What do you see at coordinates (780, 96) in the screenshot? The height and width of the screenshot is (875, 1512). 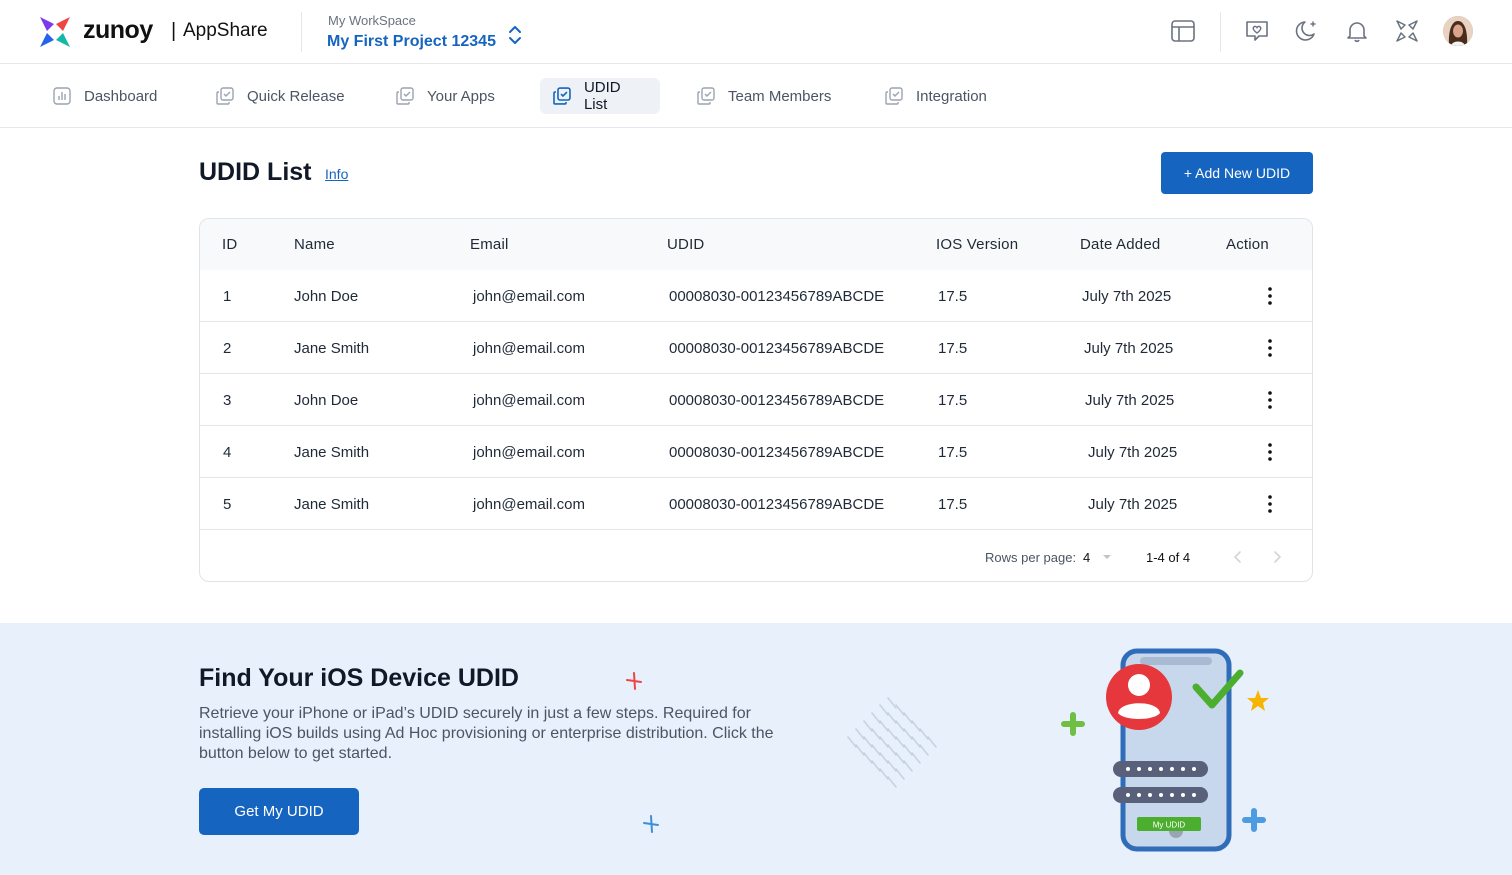 I see `tab-label: Team Members` at bounding box center [780, 96].